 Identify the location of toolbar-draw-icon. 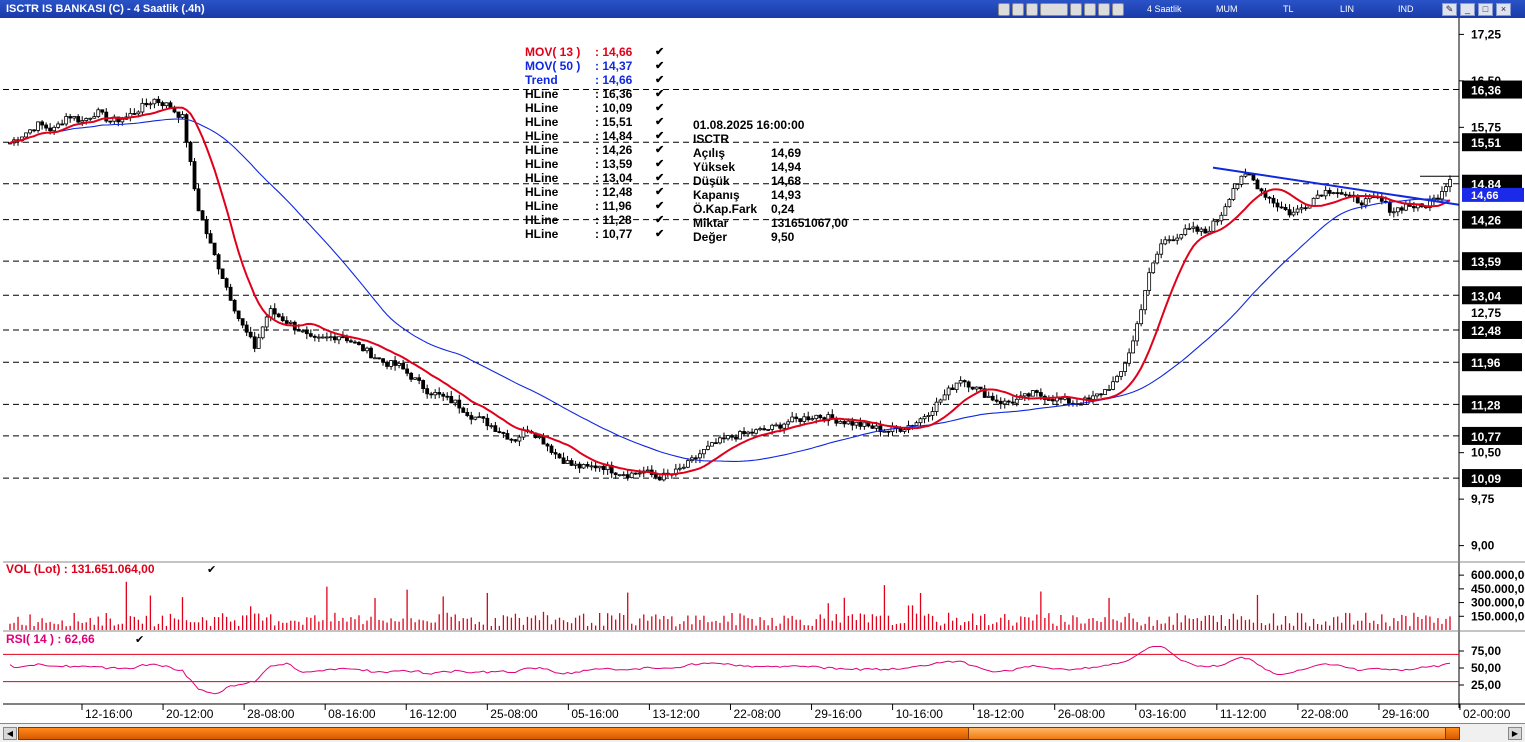
(1090, 9).